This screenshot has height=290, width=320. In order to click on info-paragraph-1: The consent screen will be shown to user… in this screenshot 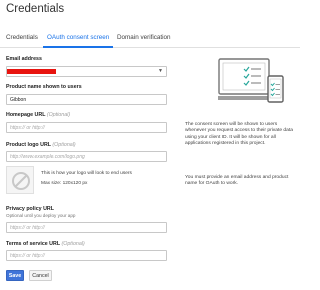, I will do `click(239, 134)`.